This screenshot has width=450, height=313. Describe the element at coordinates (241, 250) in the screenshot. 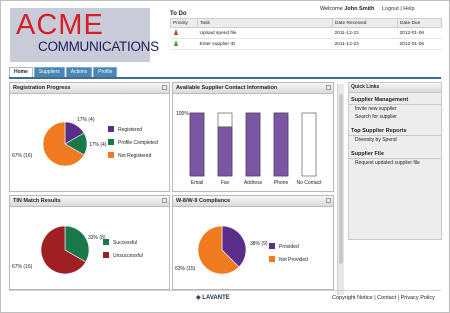

I see `w8w9-pie-chart: 38% (9) 63% (15) Provided Not Provided` at that location.